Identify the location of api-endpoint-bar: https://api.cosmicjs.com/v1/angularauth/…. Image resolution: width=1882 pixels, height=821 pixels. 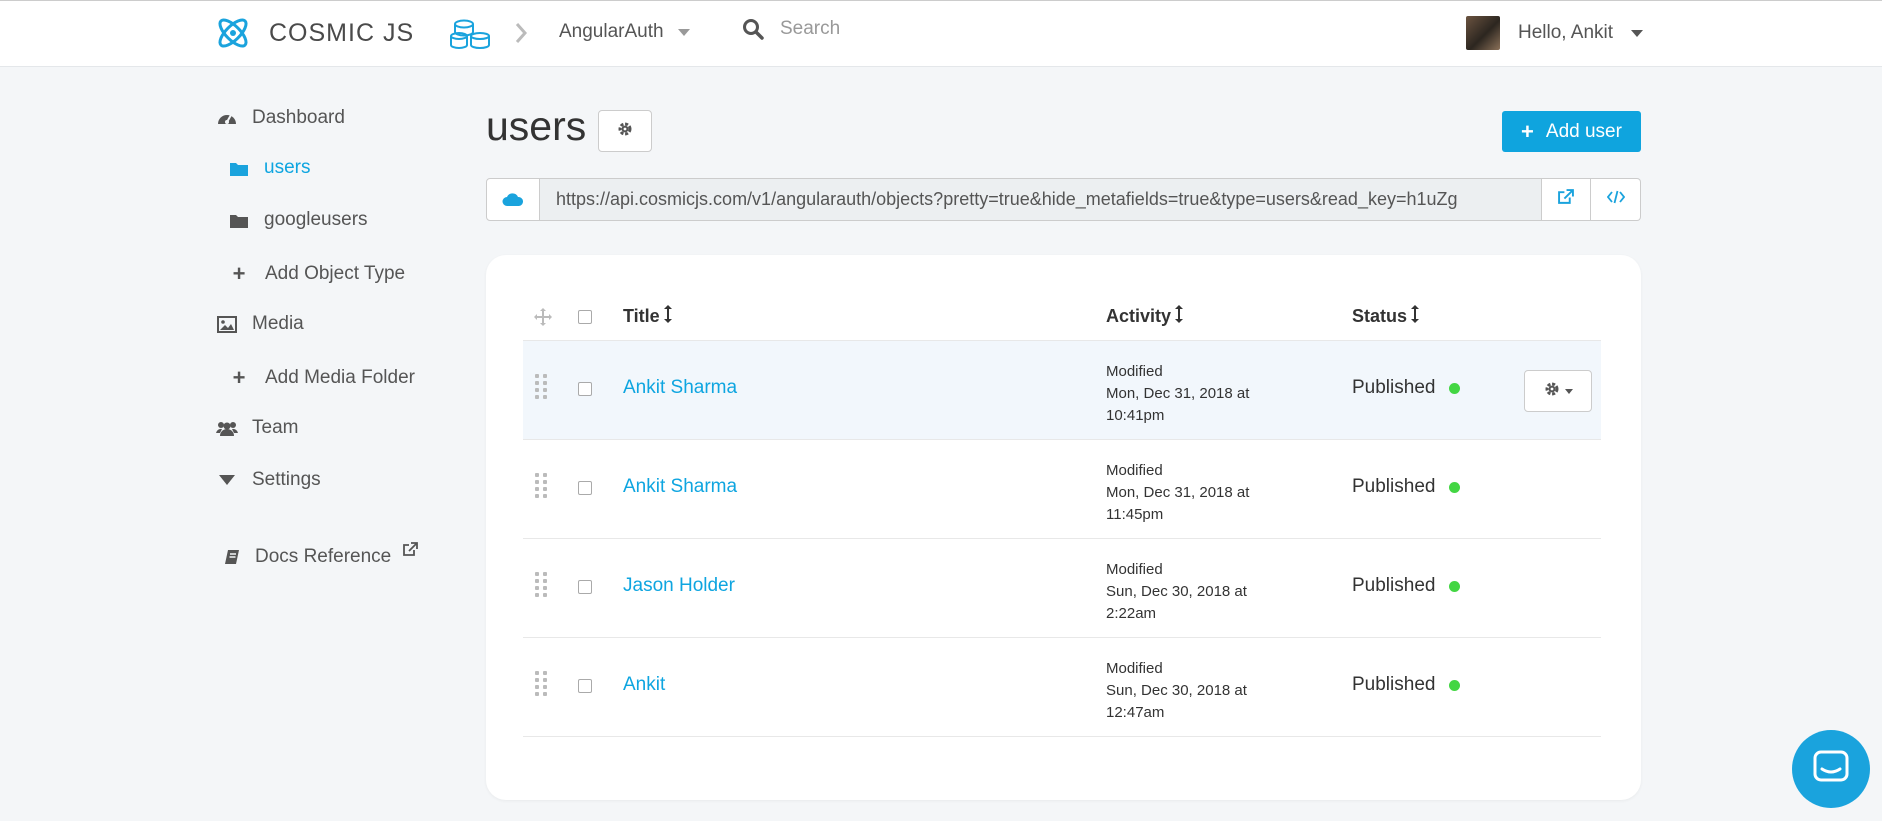
(1063, 199).